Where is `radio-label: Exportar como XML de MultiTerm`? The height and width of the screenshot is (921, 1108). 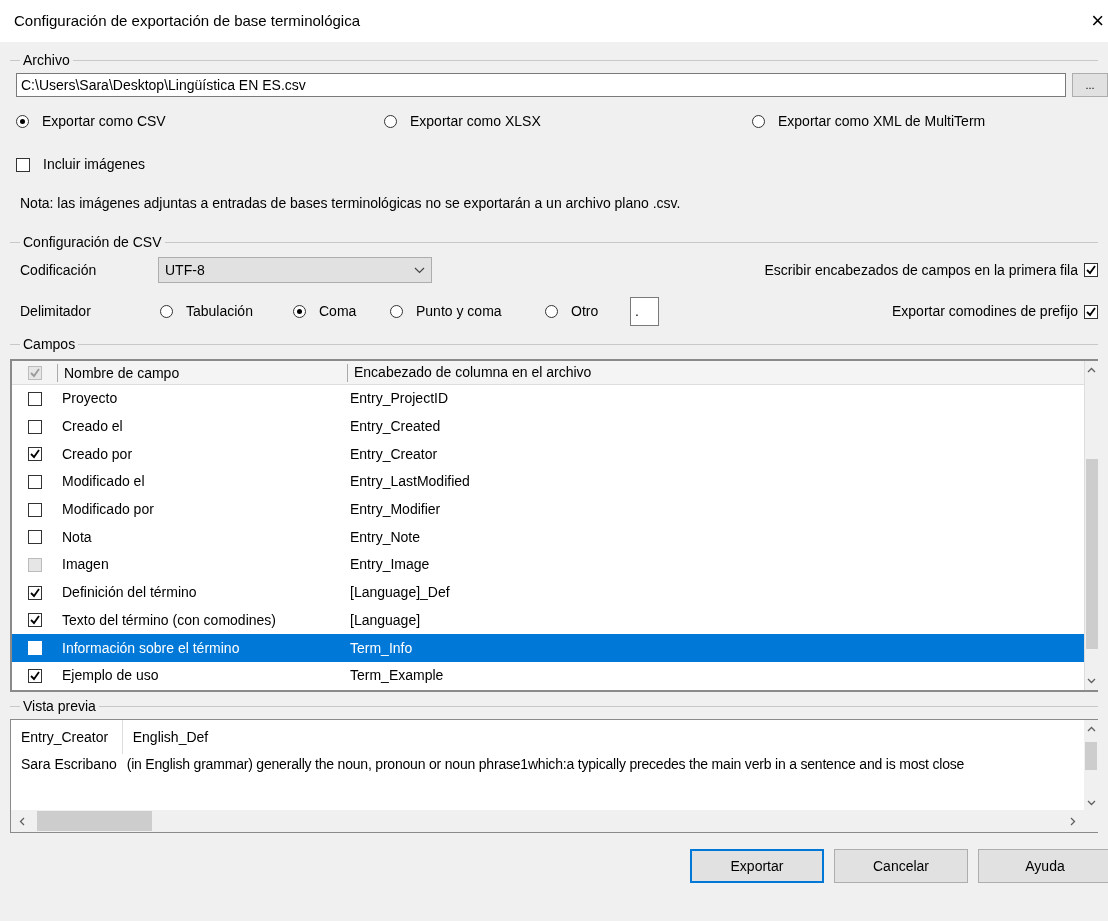 radio-label: Exportar como XML de MultiTerm is located at coordinates (882, 121).